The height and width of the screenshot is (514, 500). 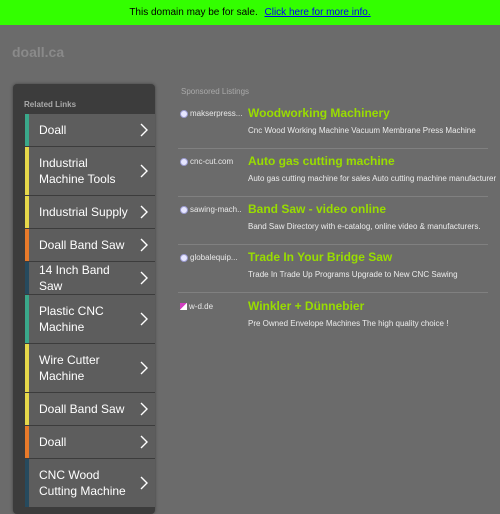 I want to click on related-link-industrial-supply: Industrial Supply, so click(x=90, y=212).